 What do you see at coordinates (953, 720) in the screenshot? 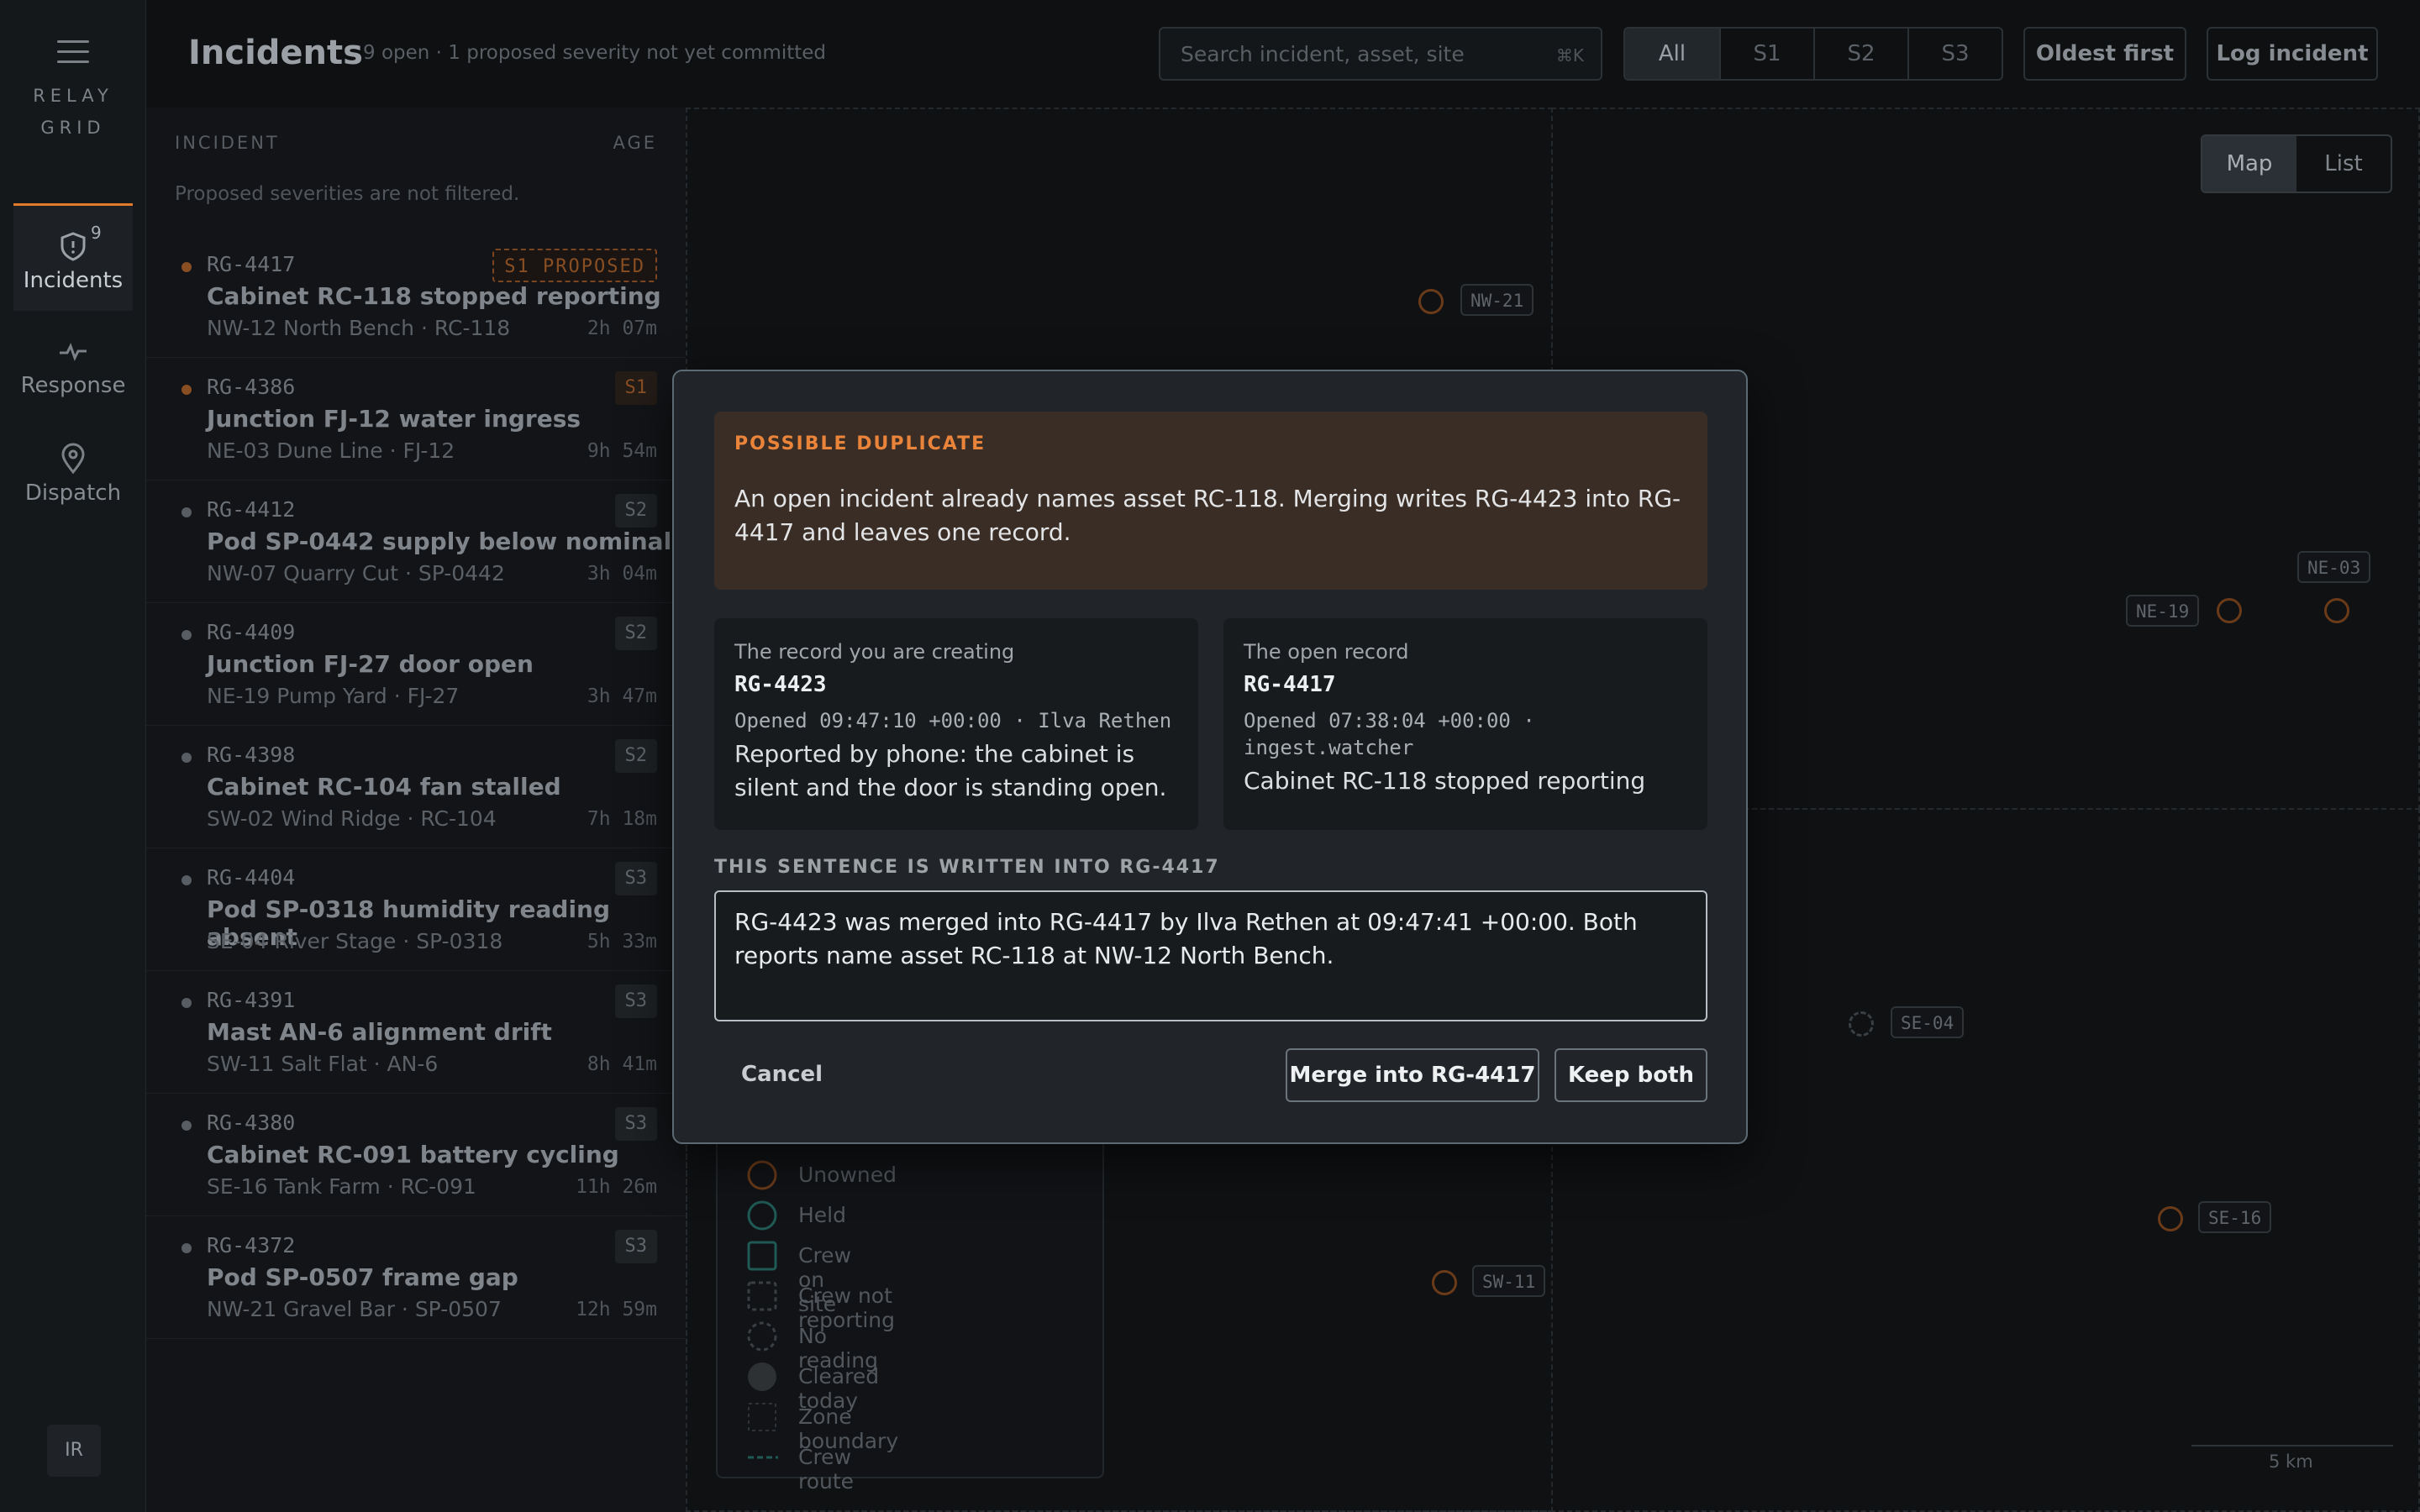
I see `new-record-opened: Opened 09:47:10 +00:00 · Ilva Rethen` at bounding box center [953, 720].